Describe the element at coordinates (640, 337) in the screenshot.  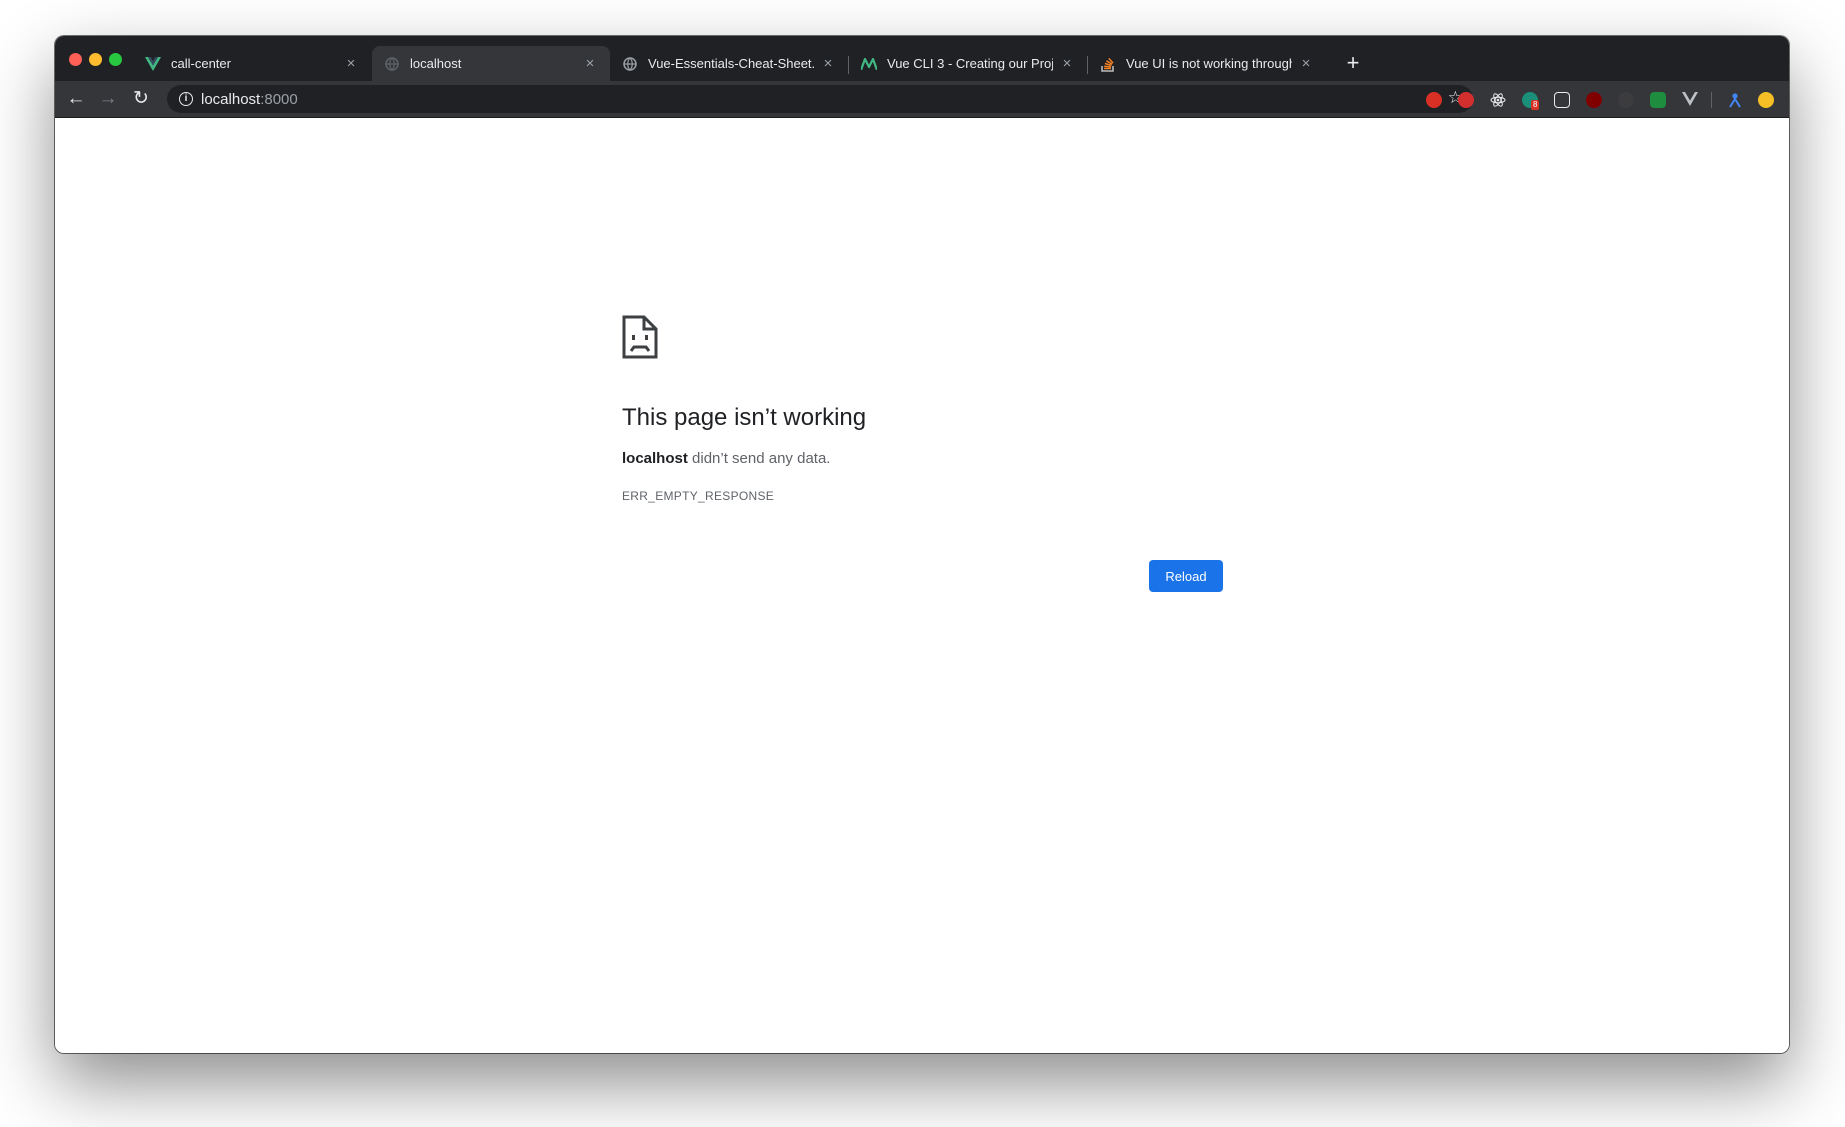
I see `sad-document-icon` at that location.